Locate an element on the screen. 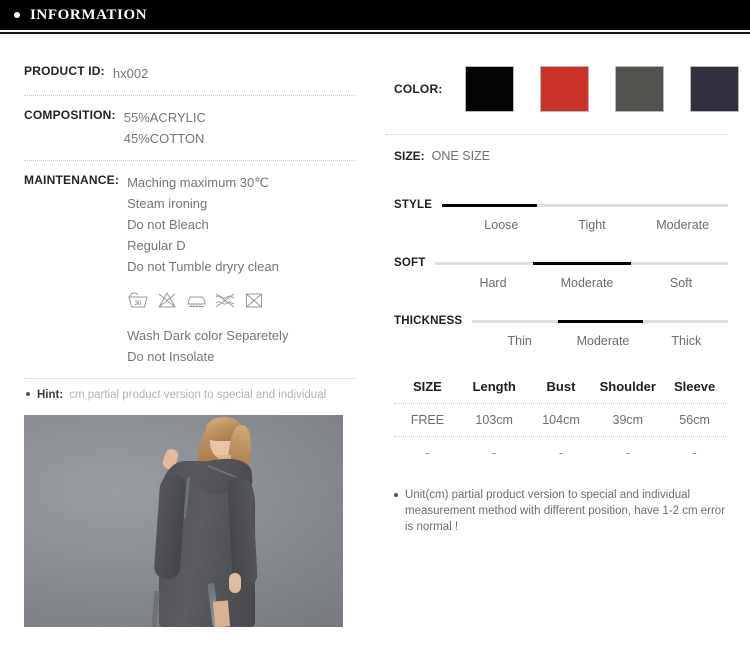 This screenshot has height=660, width=750. attribute-thickness-options: Thin Moderate Thick is located at coordinates (561, 341).